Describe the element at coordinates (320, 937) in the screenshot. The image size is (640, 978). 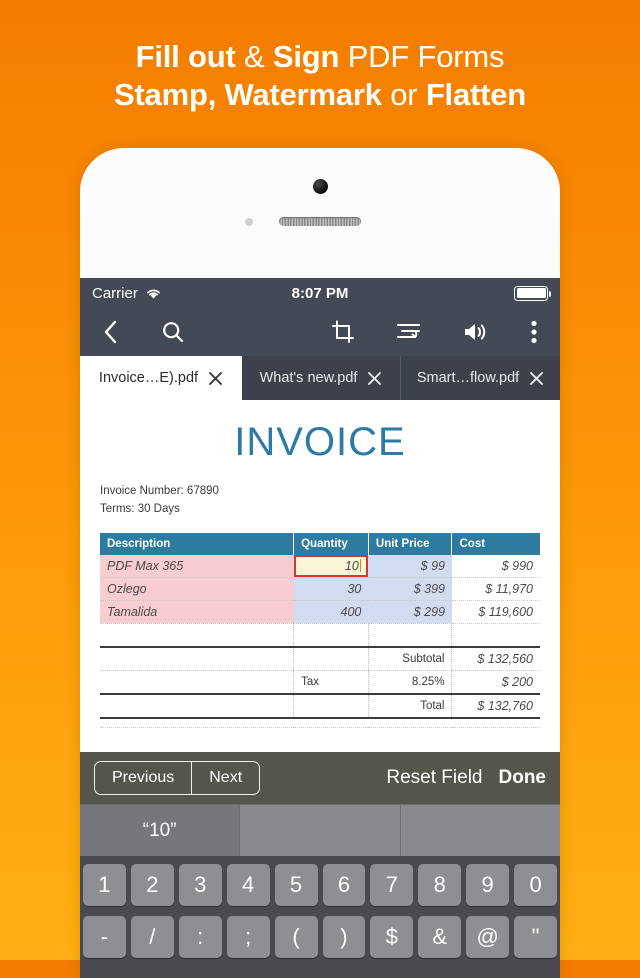
I see `keyboard-row-symbols: - / : ; ( ) $ & @ "` at that location.